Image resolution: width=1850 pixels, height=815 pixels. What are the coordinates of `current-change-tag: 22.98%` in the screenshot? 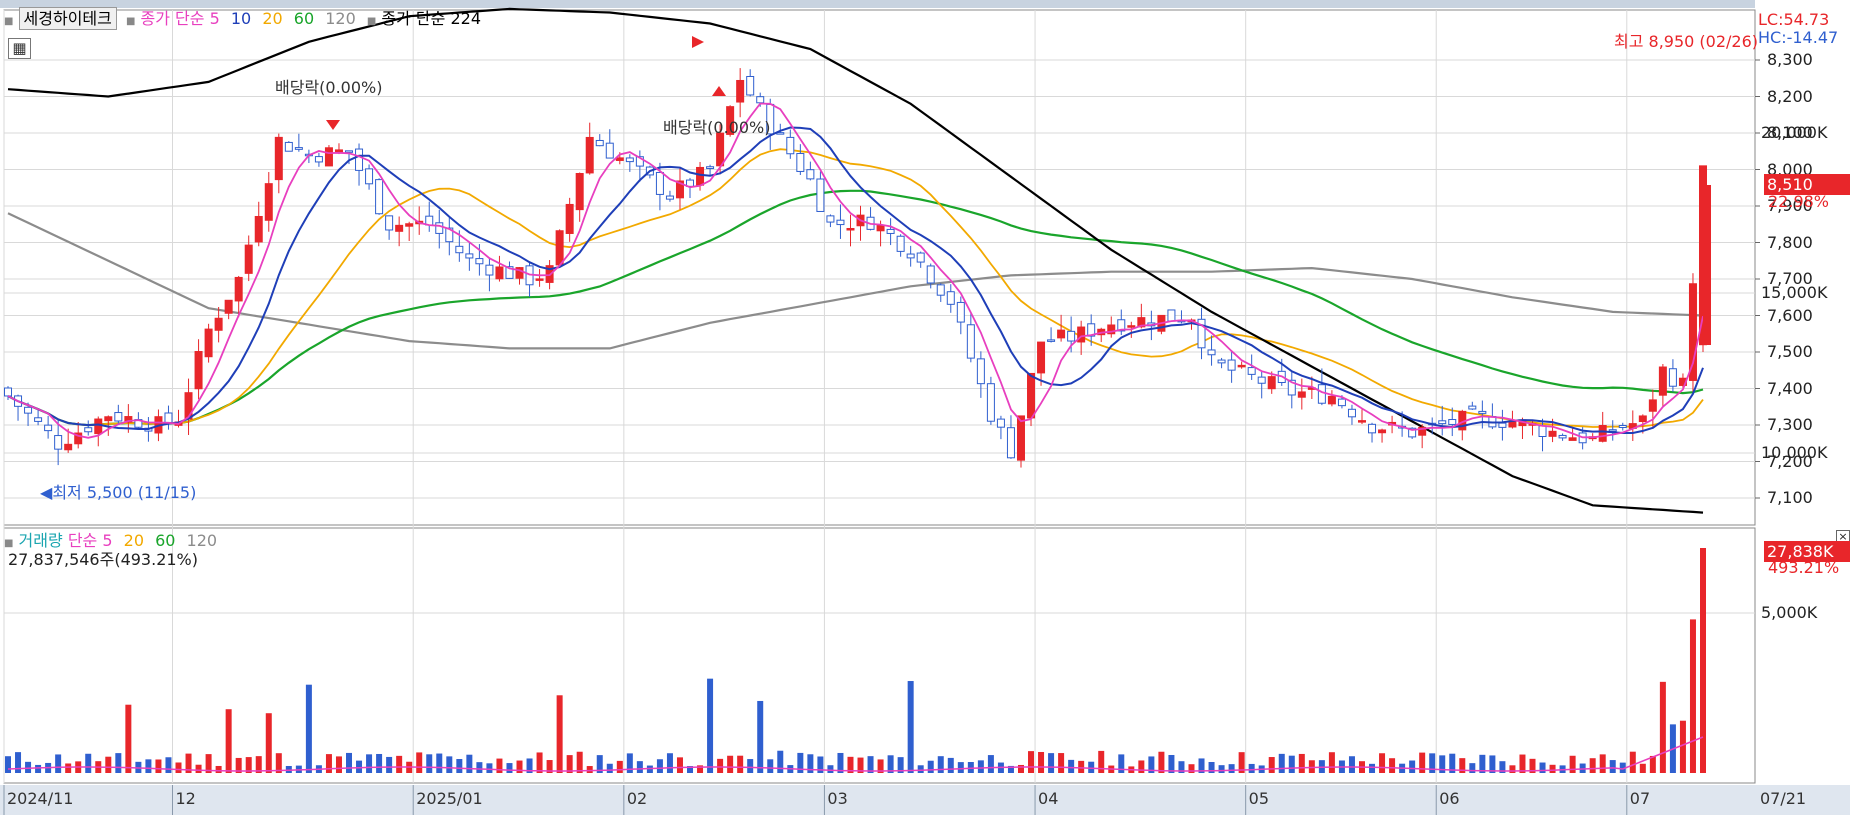 It's located at (1799, 201).